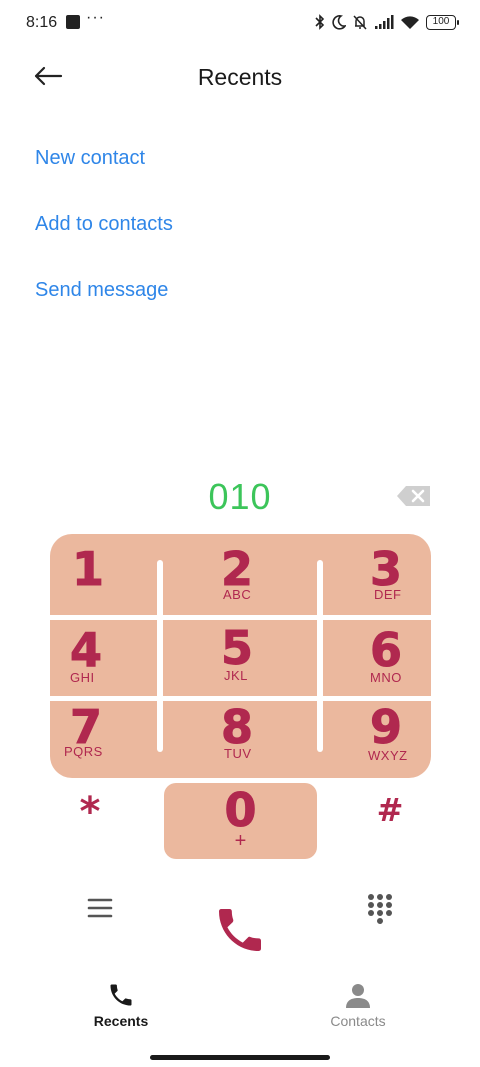 The height and width of the screenshot is (1067, 480). I want to click on key-3: 3 DEF, so click(367, 574).